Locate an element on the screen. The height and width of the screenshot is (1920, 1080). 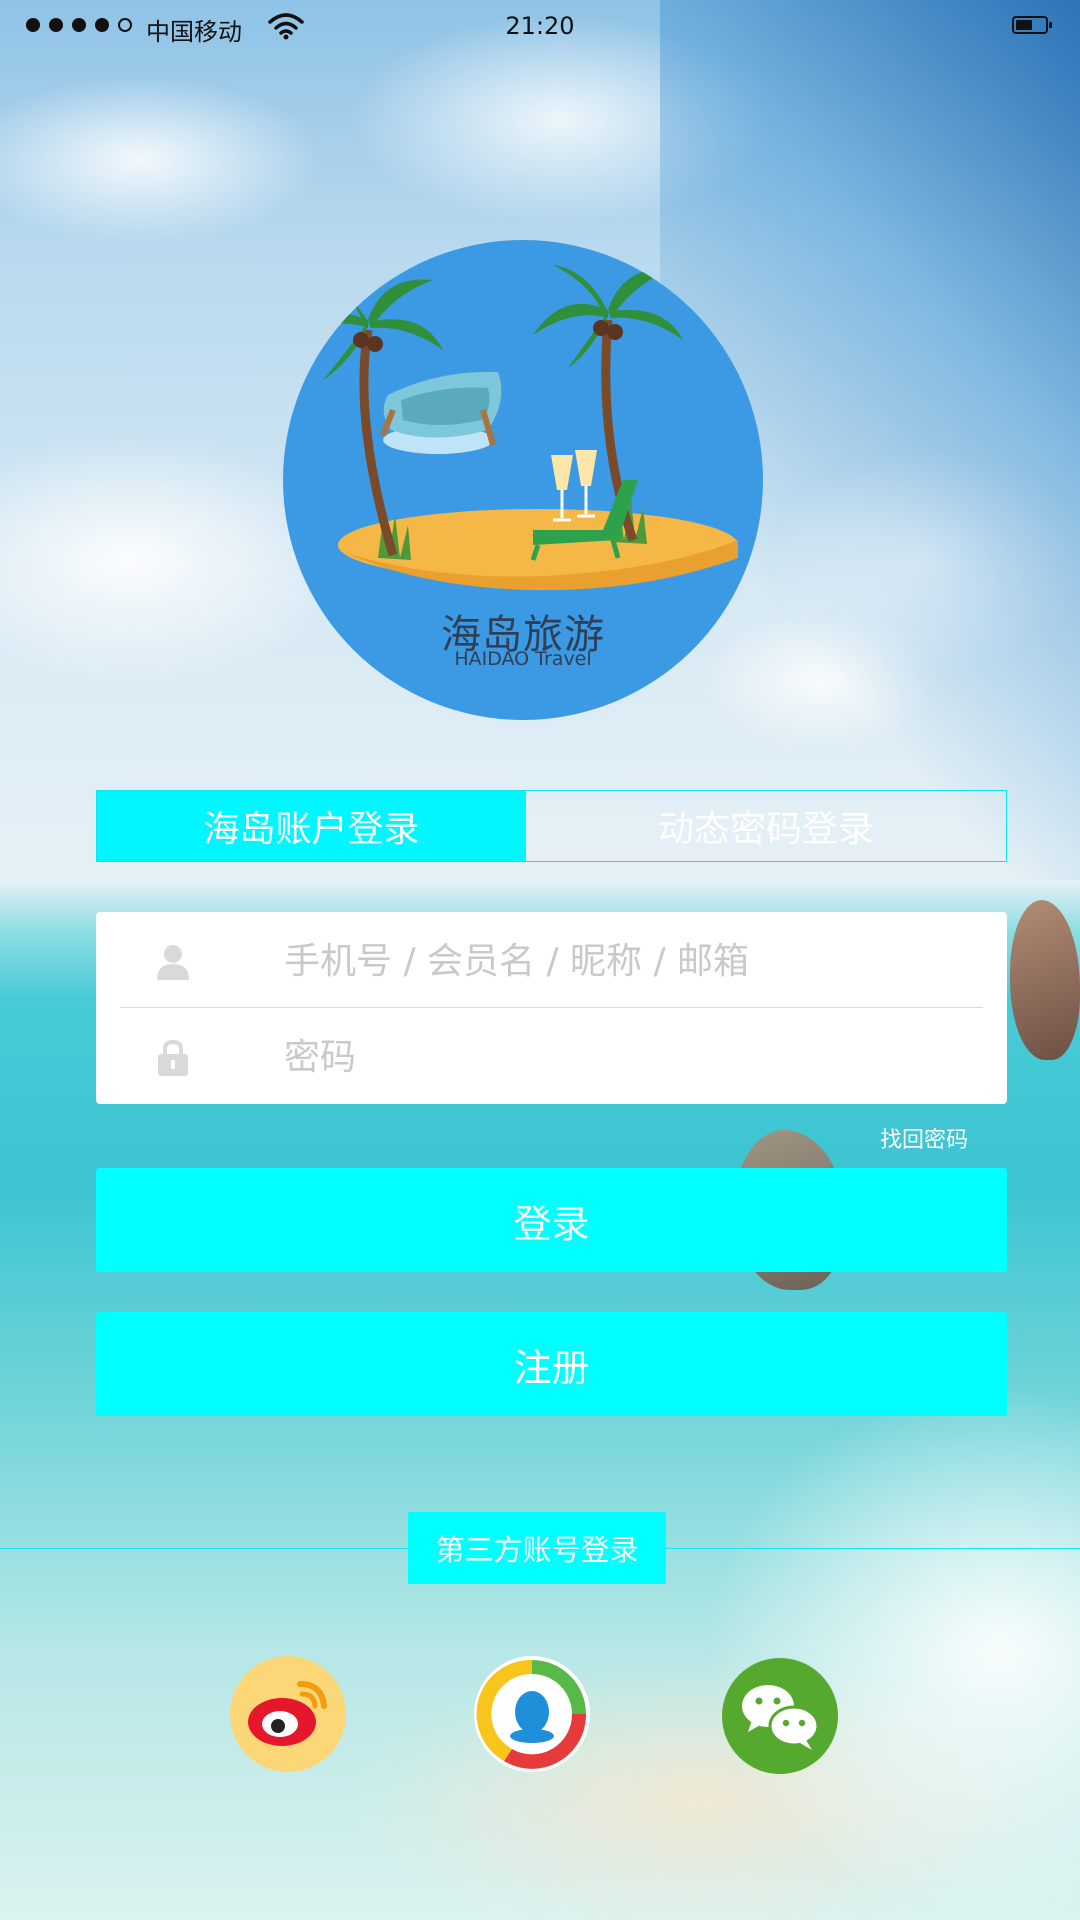
weibo-login-button is located at coordinates (288, 1714).